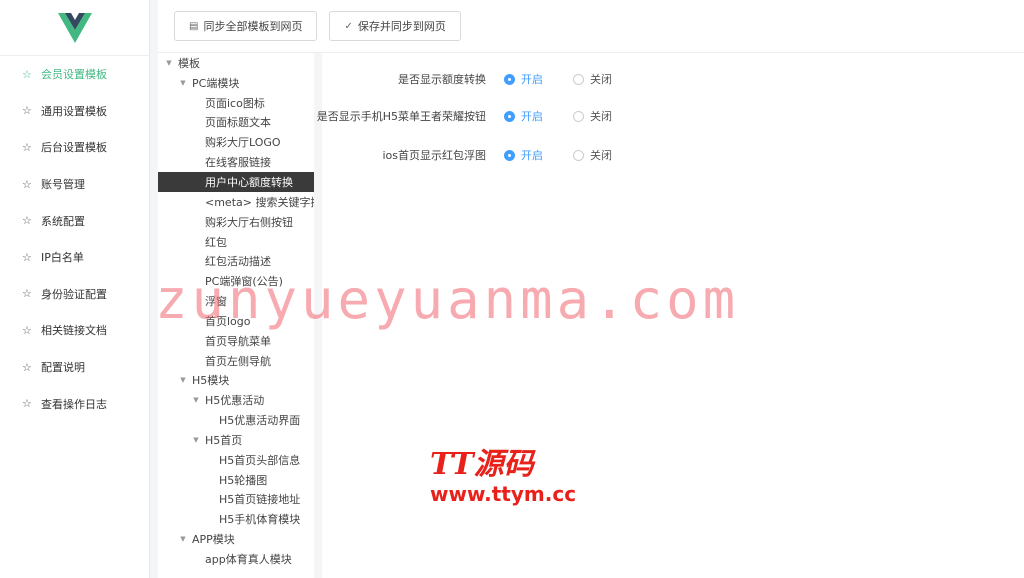 The width and height of the screenshot is (1024, 578). What do you see at coordinates (236, 83) in the screenshot?
I see `tree-node-pc: ▼ PC端模块` at bounding box center [236, 83].